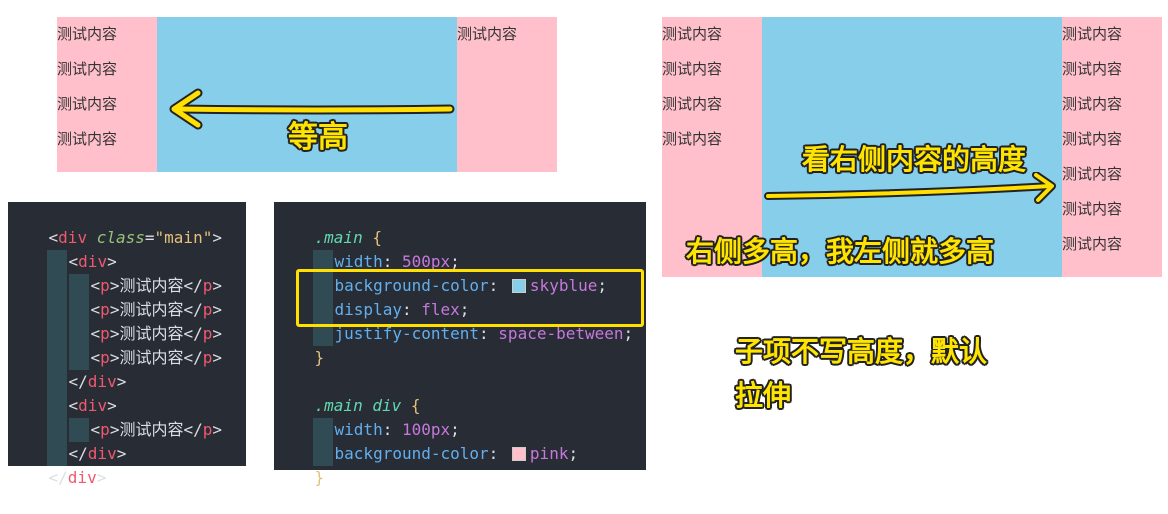 The width and height of the screenshot is (1168, 514). Describe the element at coordinates (763, 395) in the screenshot. I see `note-no-height-line2: 拉伸` at that location.